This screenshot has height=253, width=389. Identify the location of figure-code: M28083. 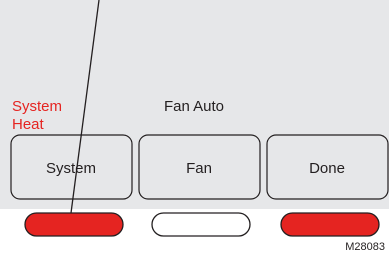
(365, 247).